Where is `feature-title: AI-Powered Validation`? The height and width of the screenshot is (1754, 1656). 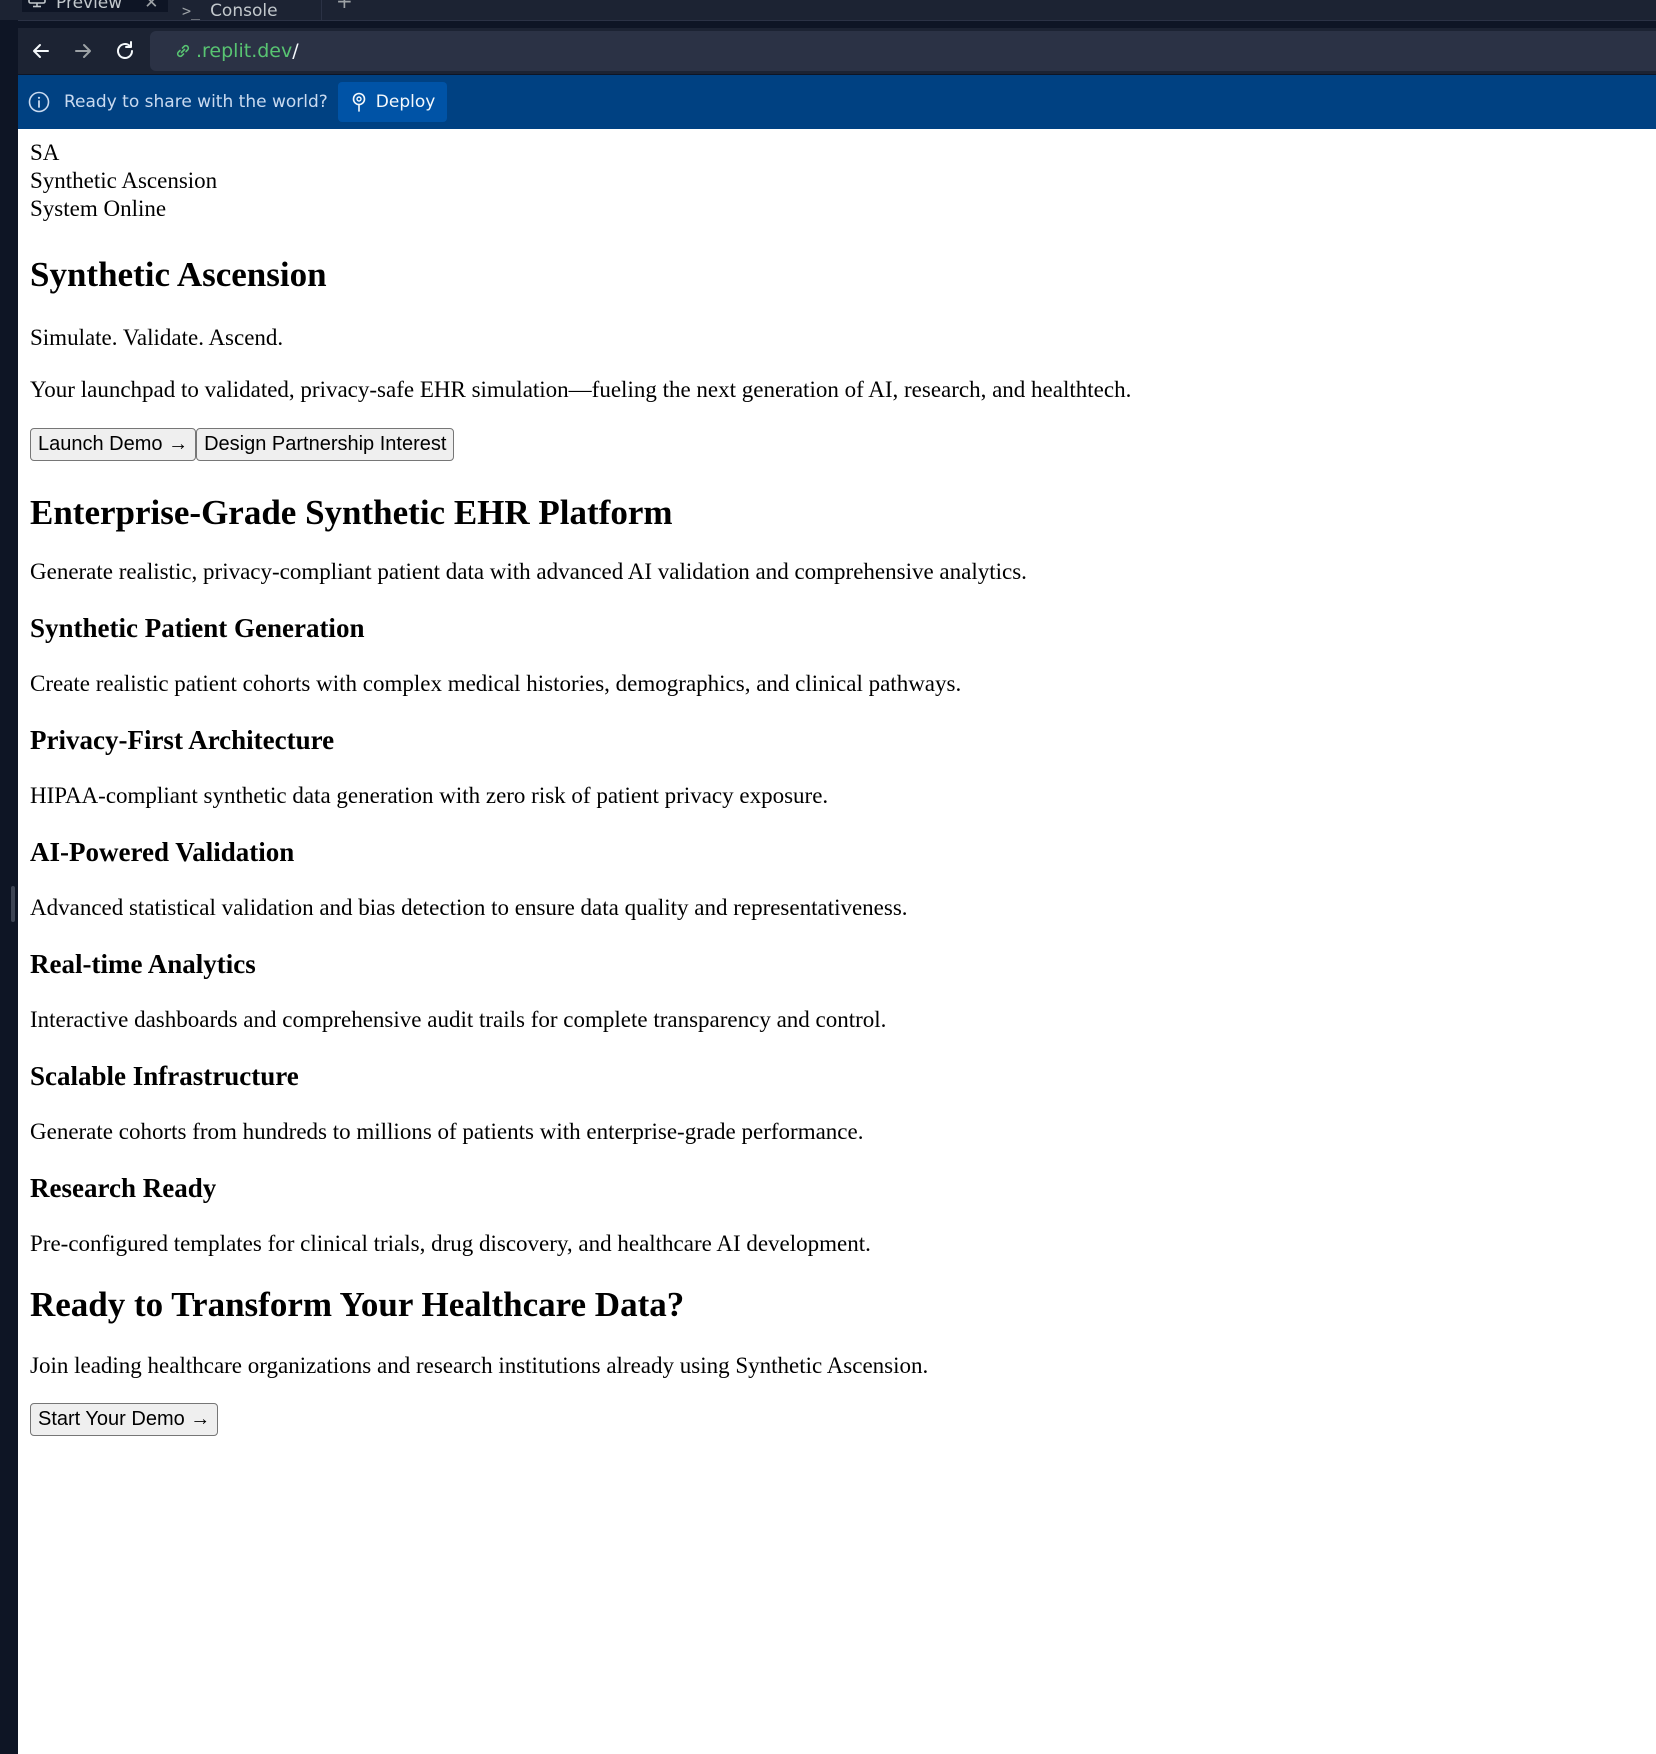
feature-title: AI-Powered Validation is located at coordinates (162, 852).